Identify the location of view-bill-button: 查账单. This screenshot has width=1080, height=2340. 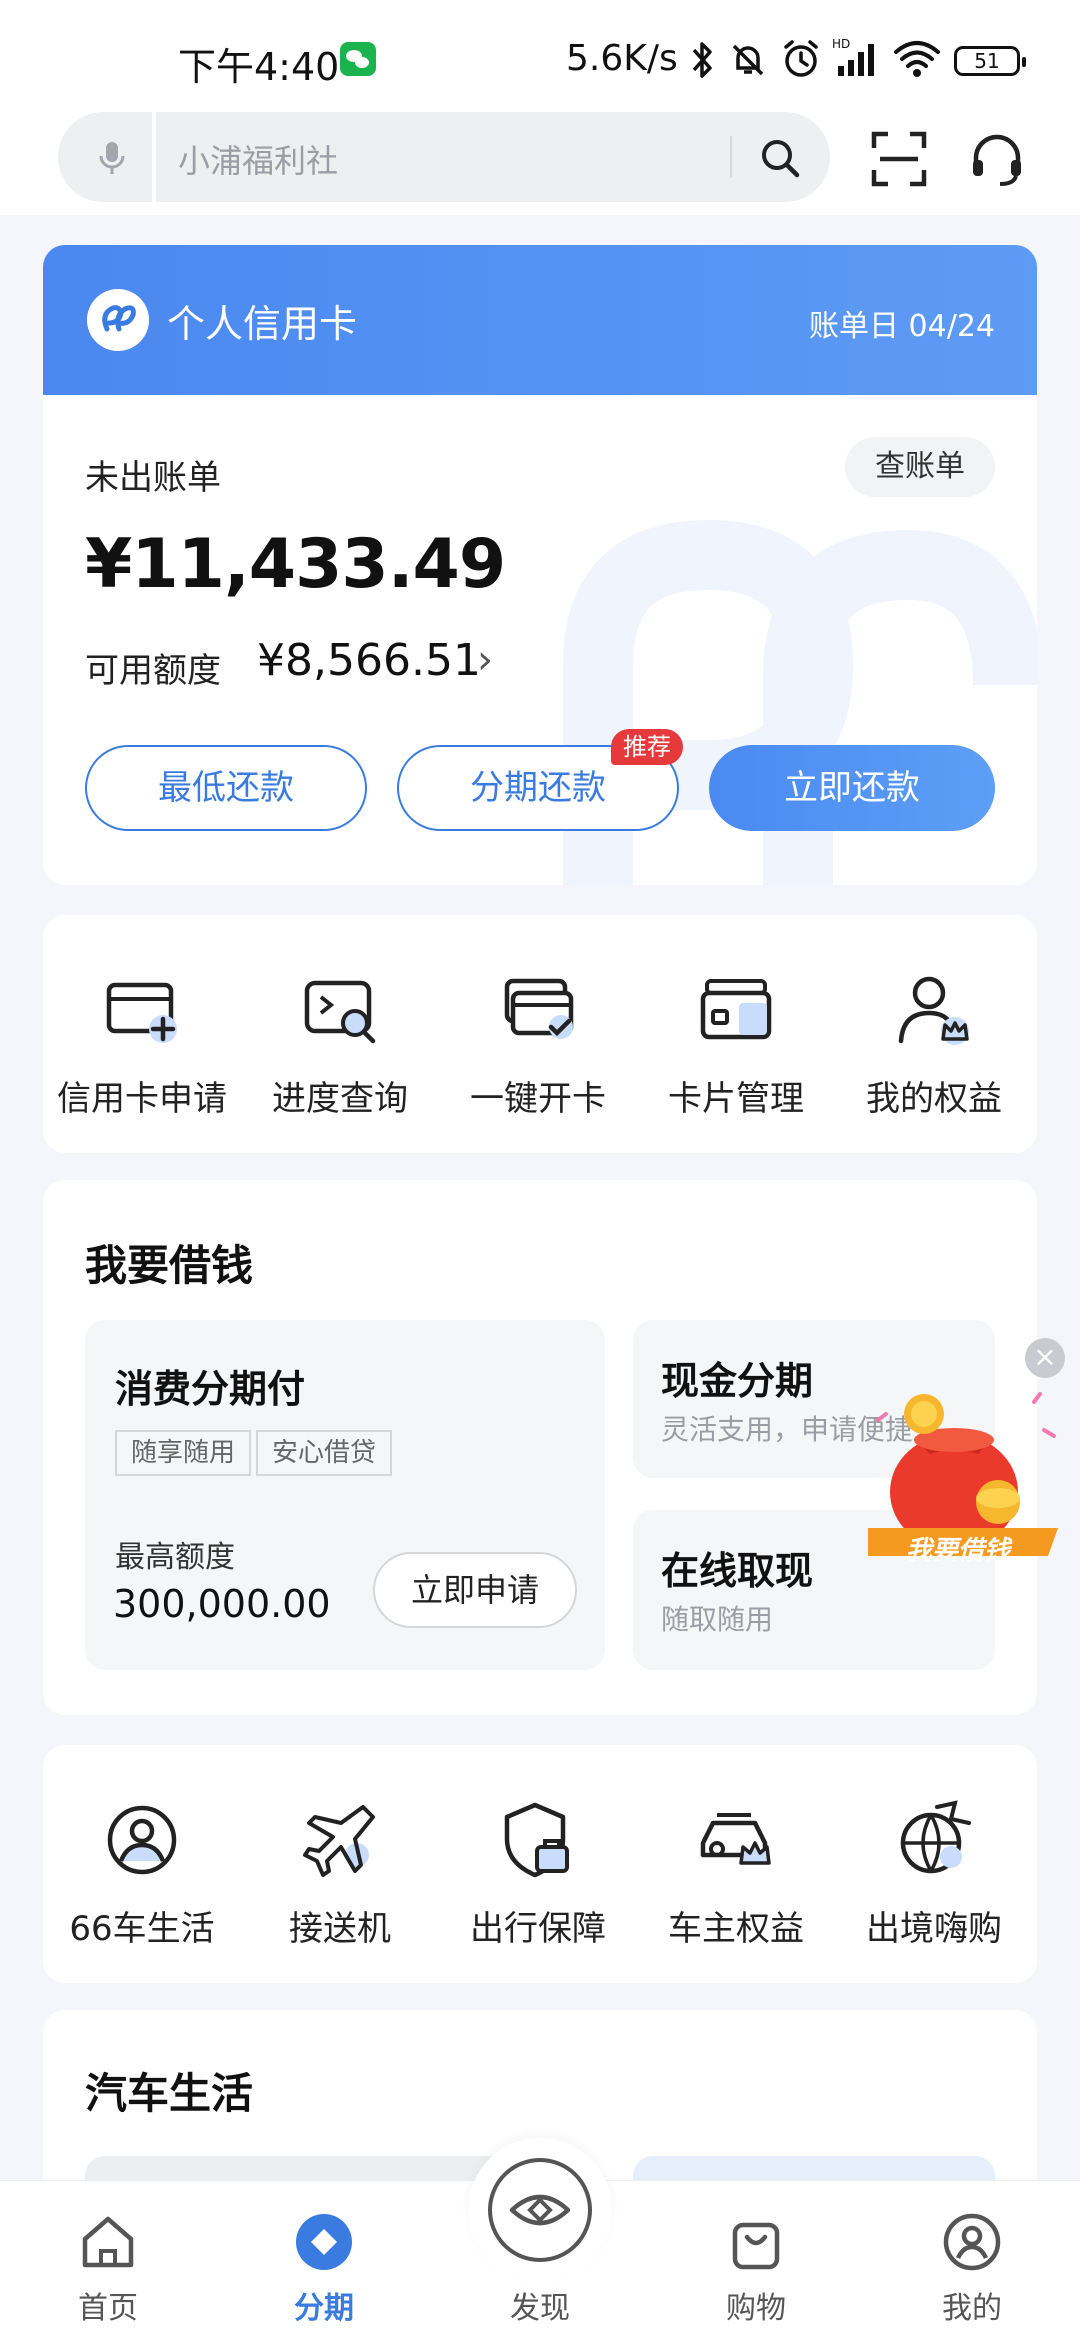
(920, 467).